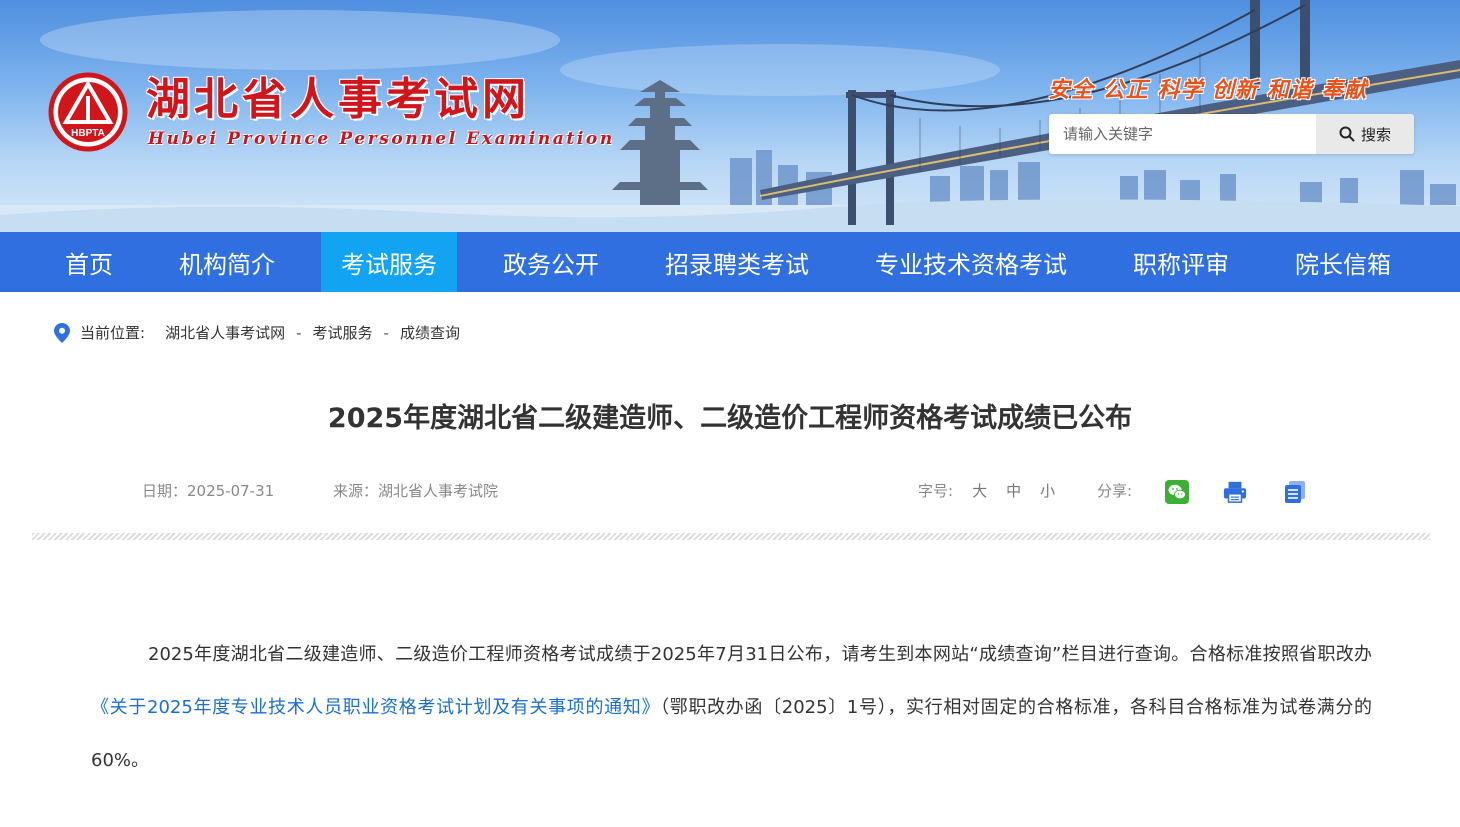  I want to click on title-divider, so click(731, 536).